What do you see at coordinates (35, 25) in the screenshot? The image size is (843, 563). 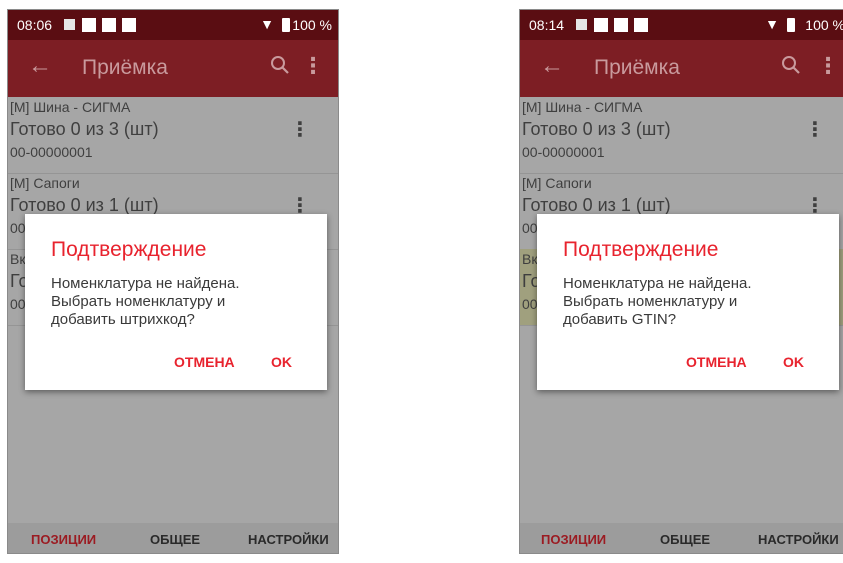 I see `status-time: 08:06` at bounding box center [35, 25].